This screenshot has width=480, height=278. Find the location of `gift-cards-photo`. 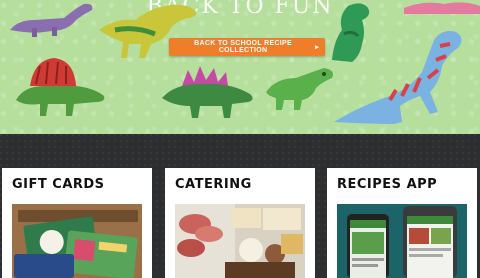

gift-cards-photo is located at coordinates (77, 241).